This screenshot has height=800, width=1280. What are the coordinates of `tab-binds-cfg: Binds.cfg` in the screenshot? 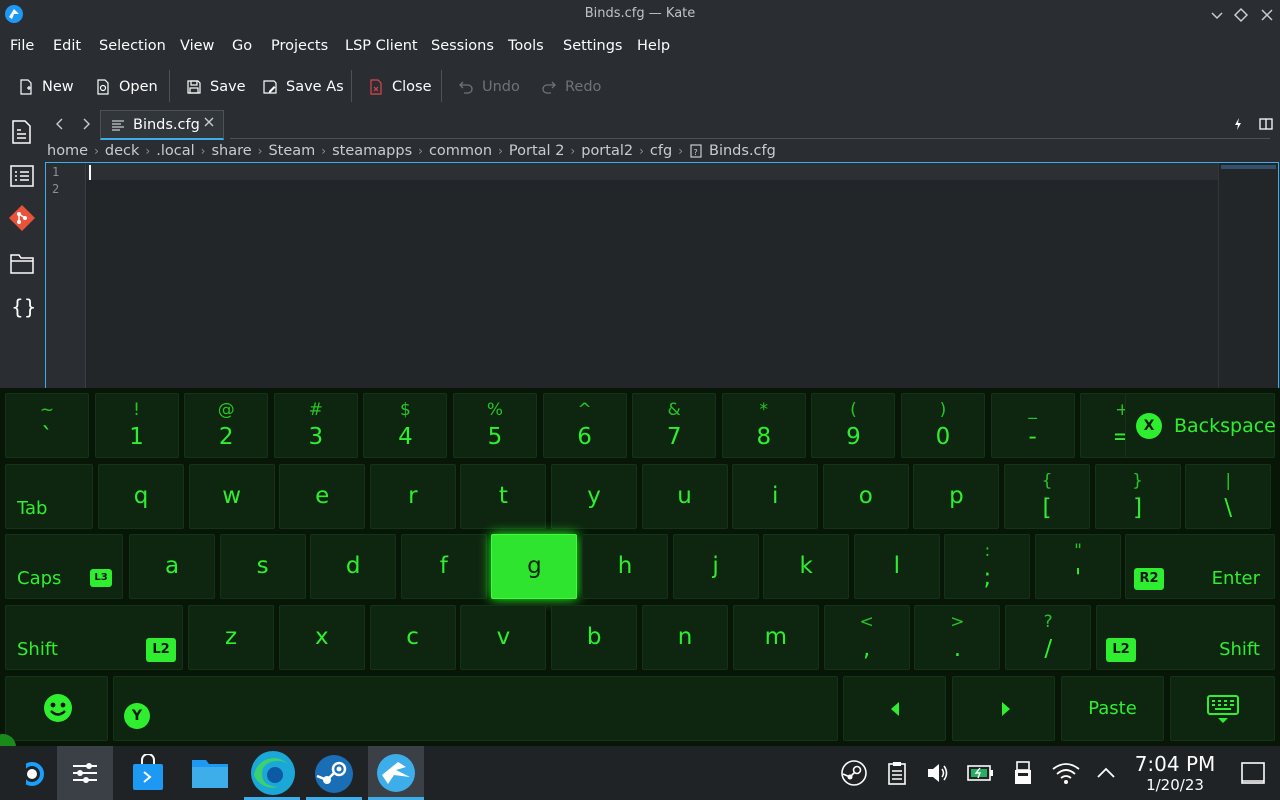 It's located at (162, 125).